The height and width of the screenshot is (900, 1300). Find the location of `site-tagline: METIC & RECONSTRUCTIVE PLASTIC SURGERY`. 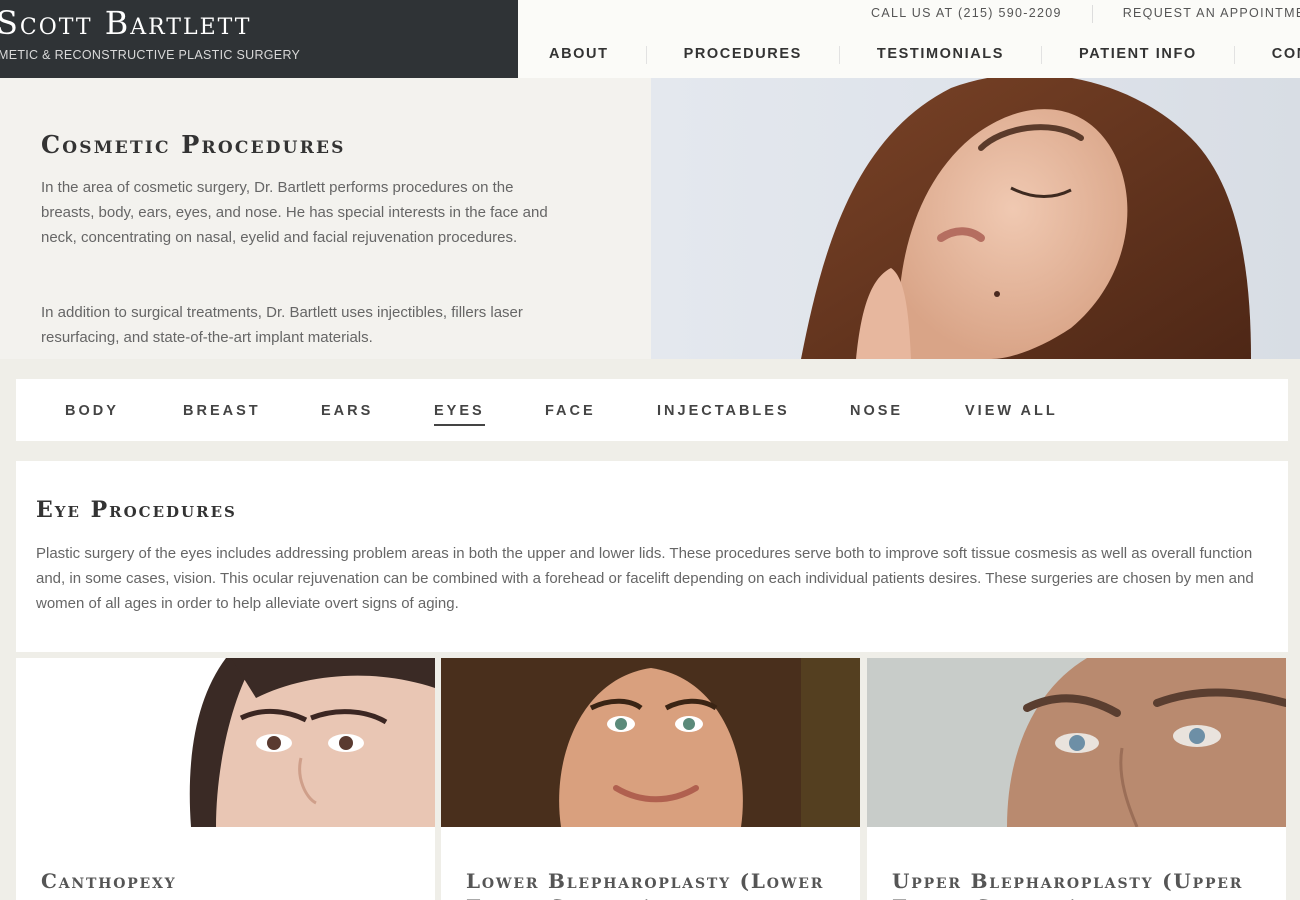

site-tagline: METIC & RECONSTRUCTIVE PLASTIC SURGERY is located at coordinates (150, 55).